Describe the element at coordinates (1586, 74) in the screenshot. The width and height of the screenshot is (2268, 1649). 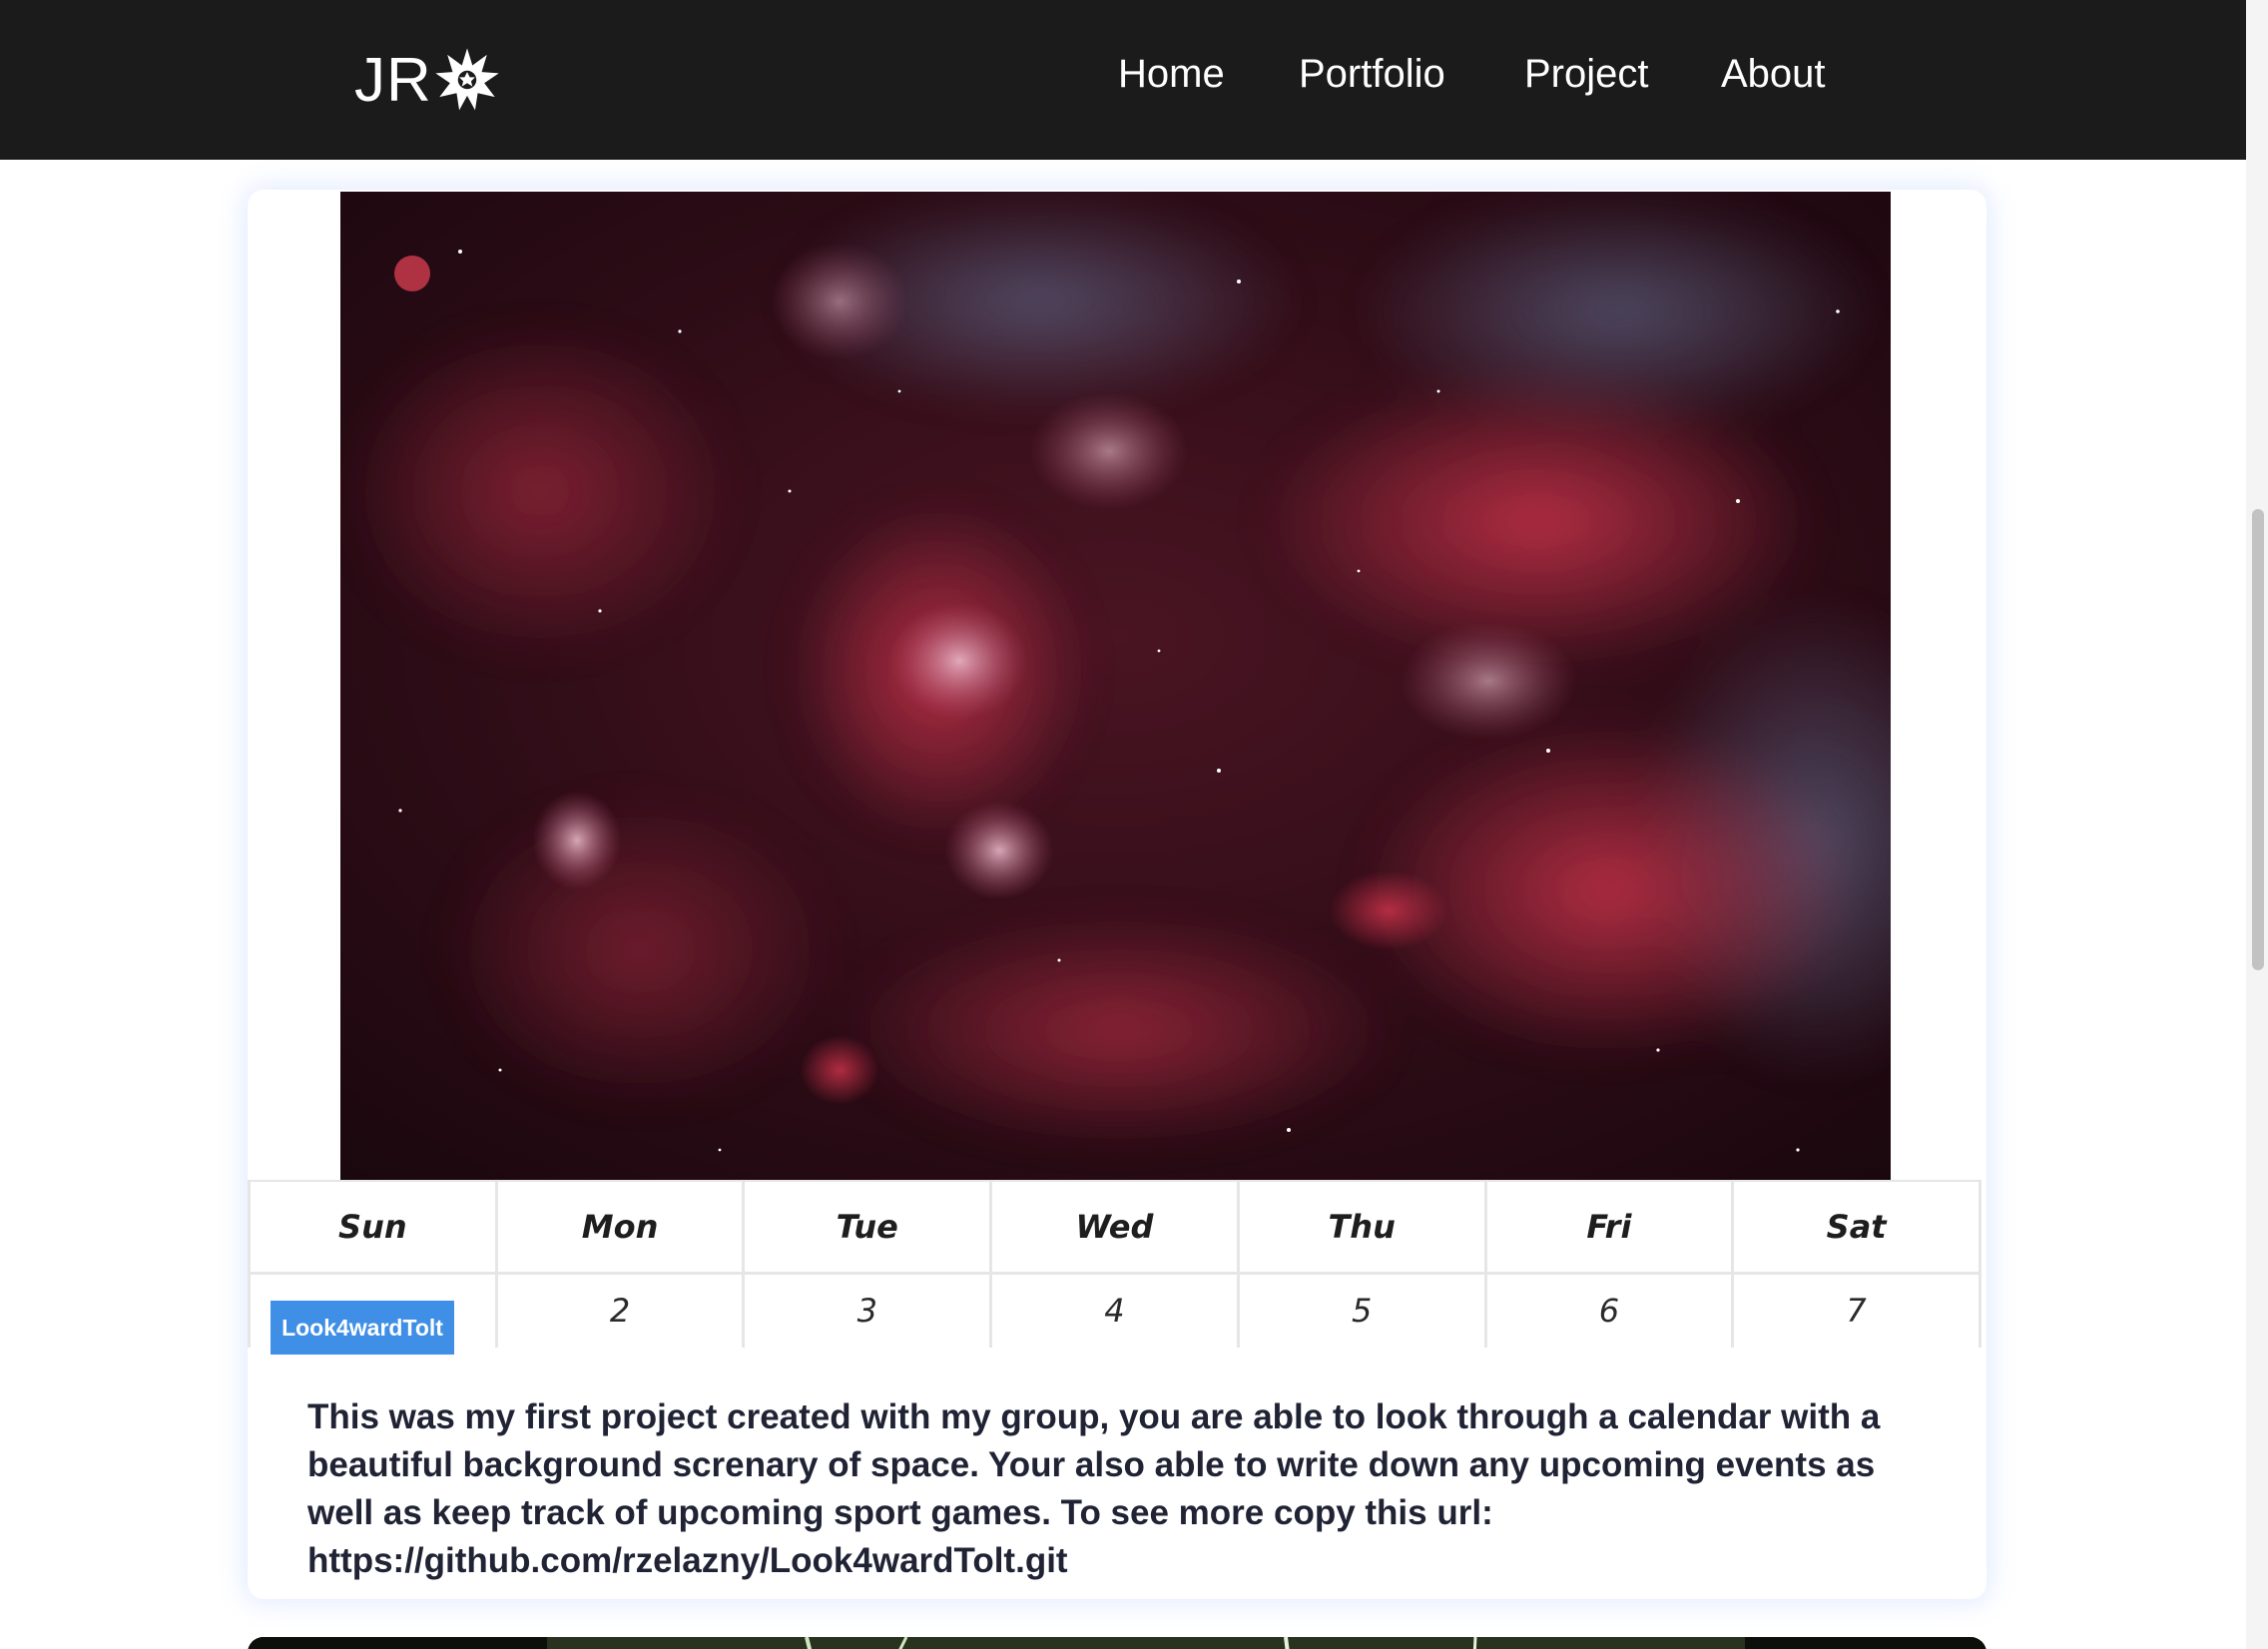
I see `nav-project-link: Project` at that location.